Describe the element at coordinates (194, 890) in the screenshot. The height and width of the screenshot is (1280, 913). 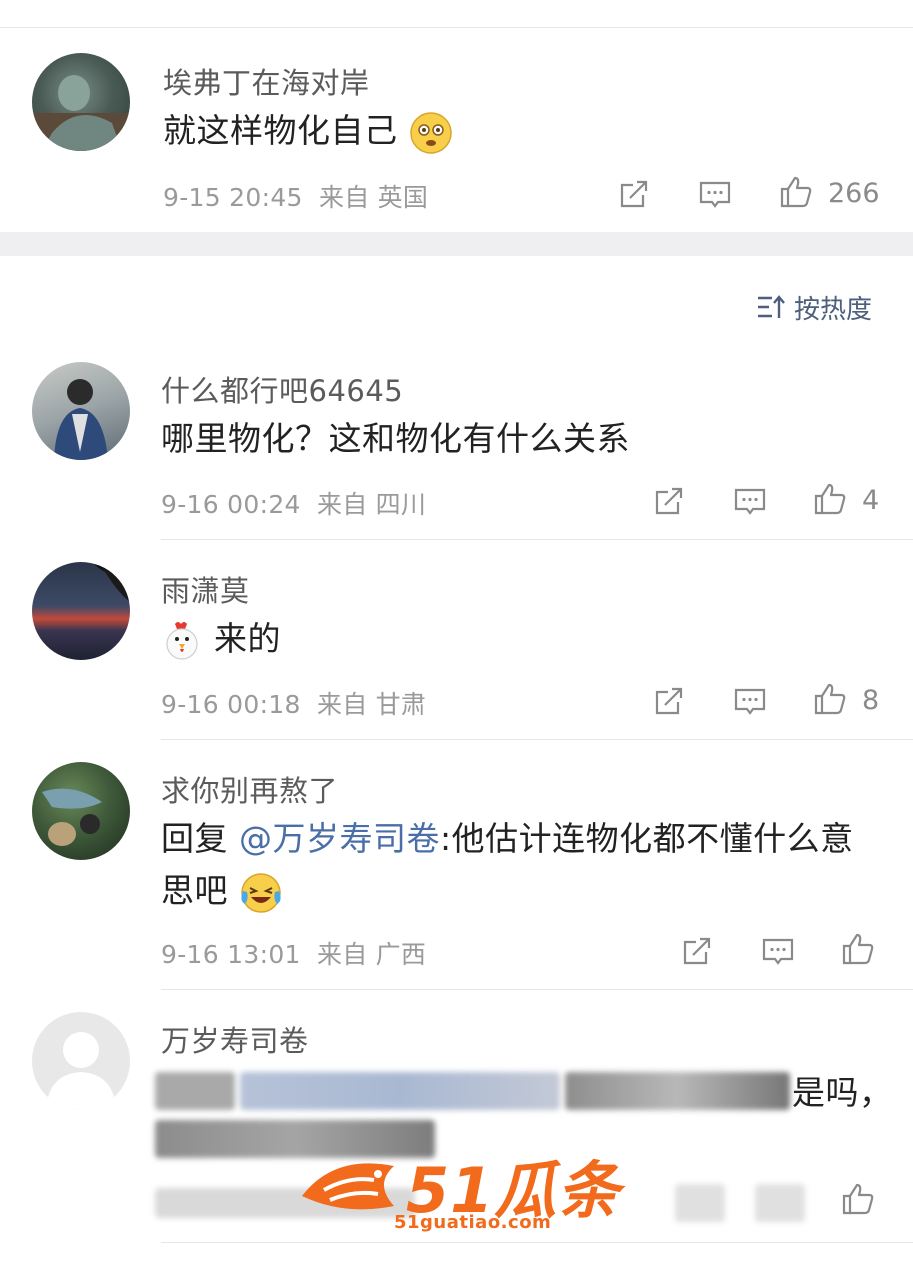
I see `comment-body-line2: 思吧` at that location.